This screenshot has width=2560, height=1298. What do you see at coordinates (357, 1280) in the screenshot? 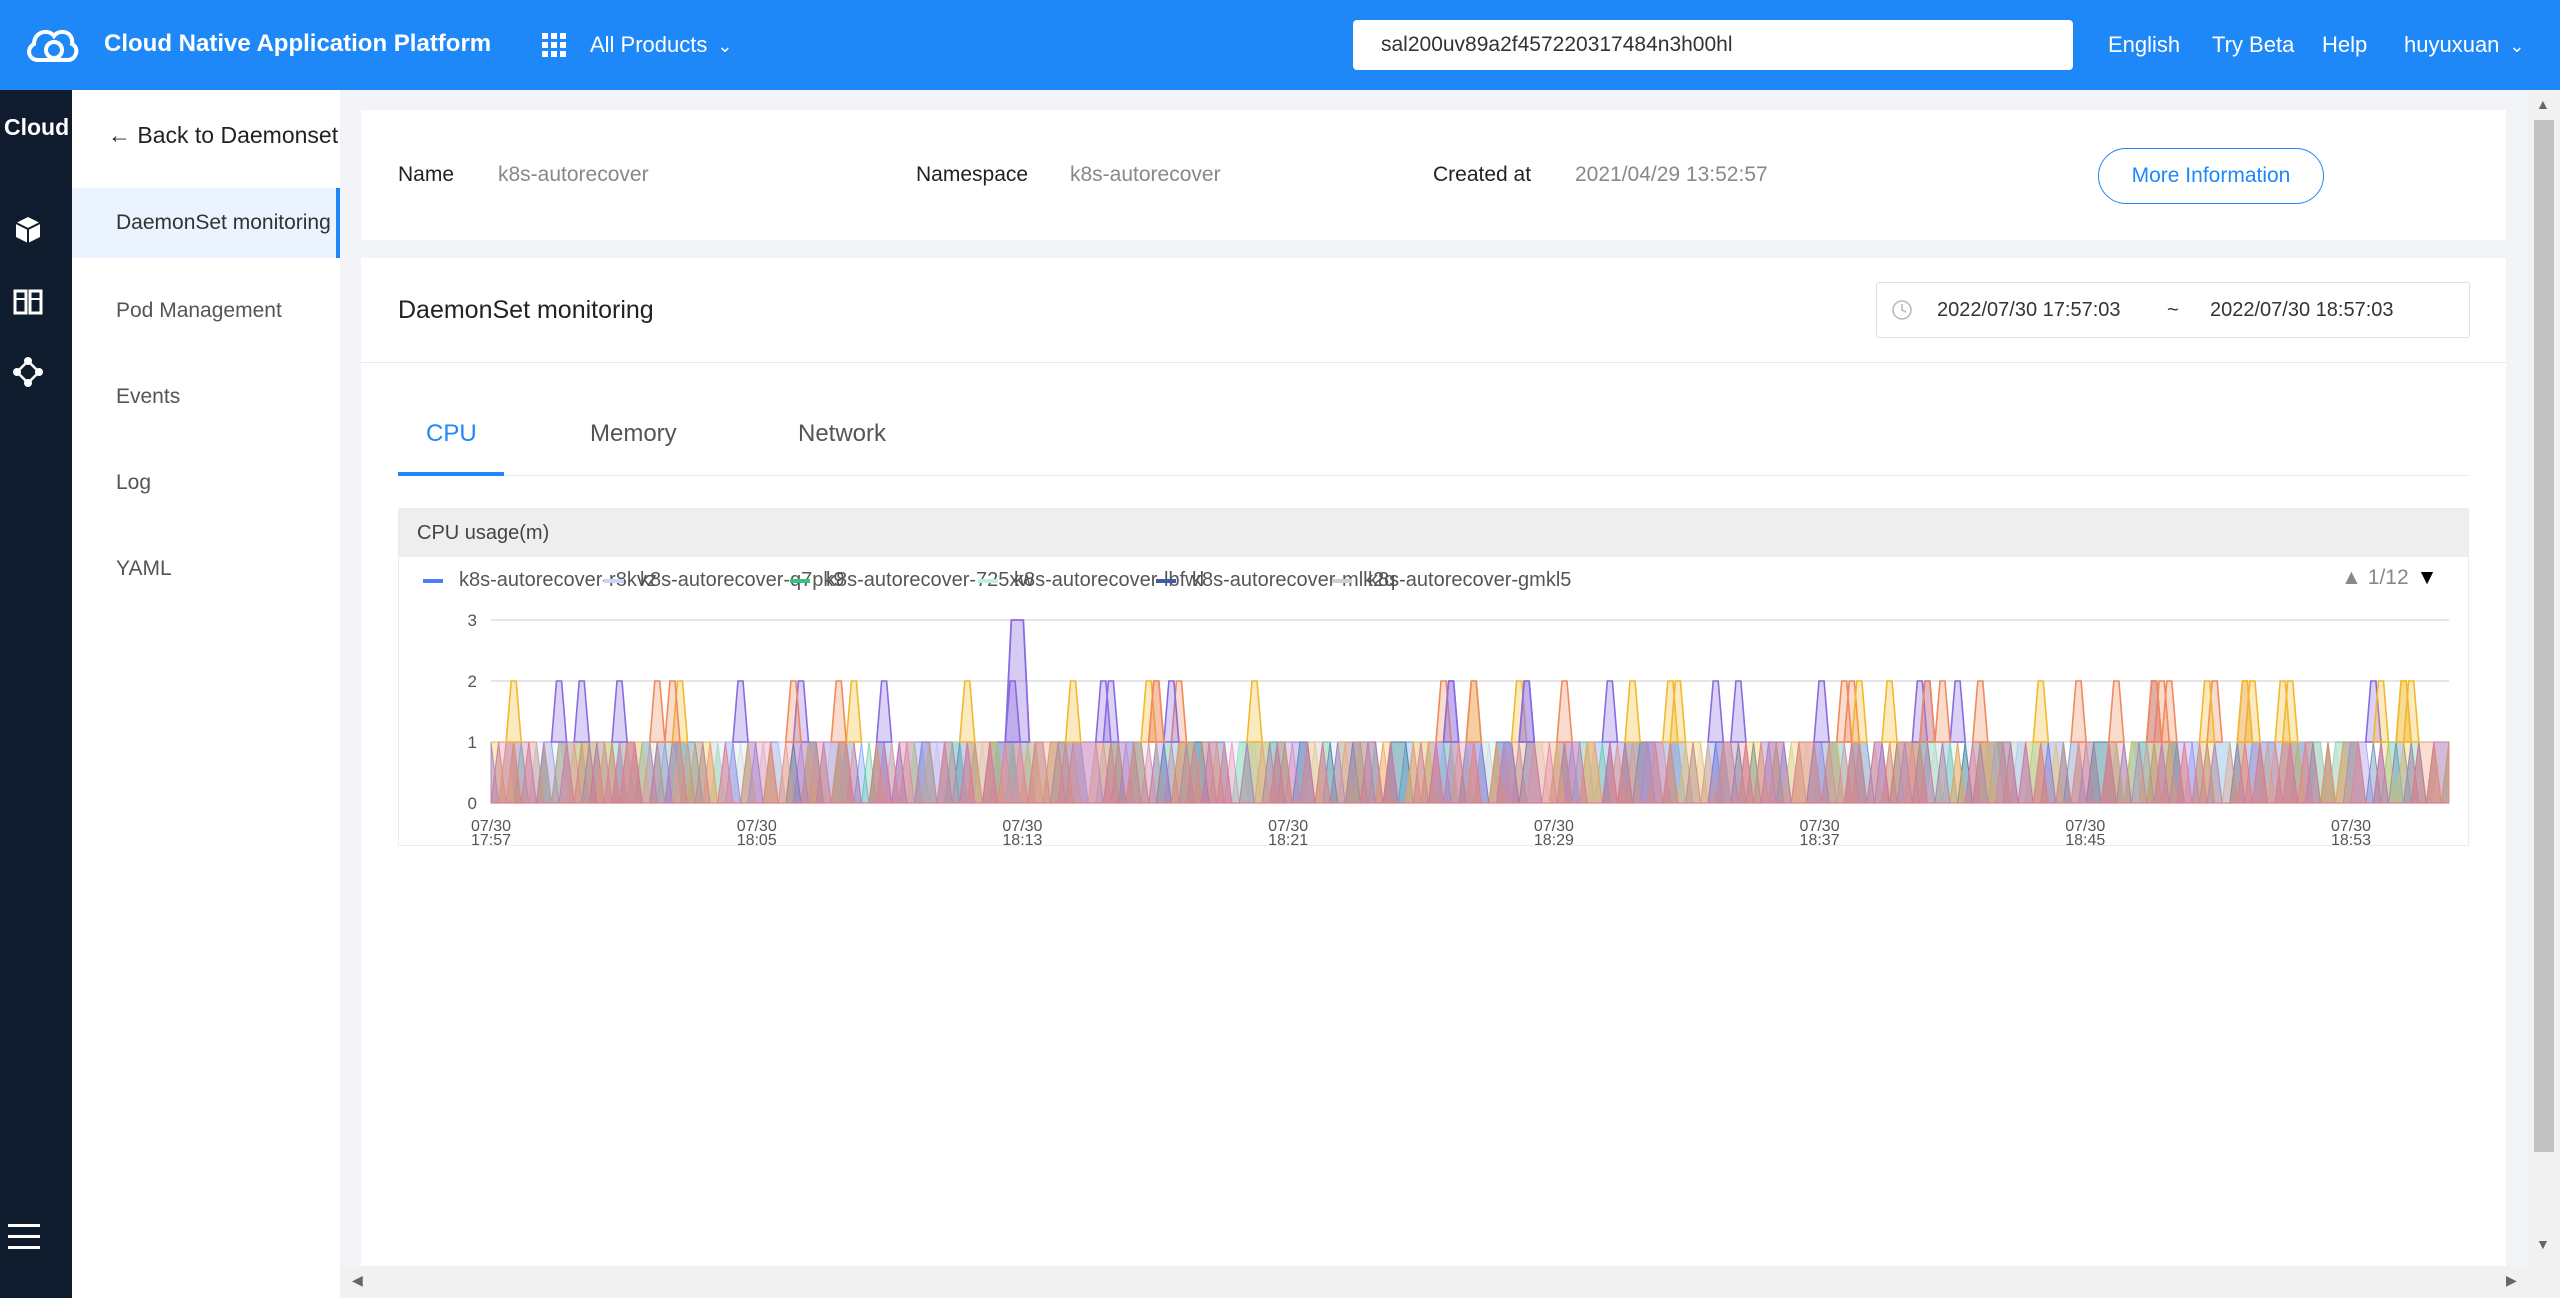
I see `scroll-left-arrow-icon: ◀` at bounding box center [357, 1280].